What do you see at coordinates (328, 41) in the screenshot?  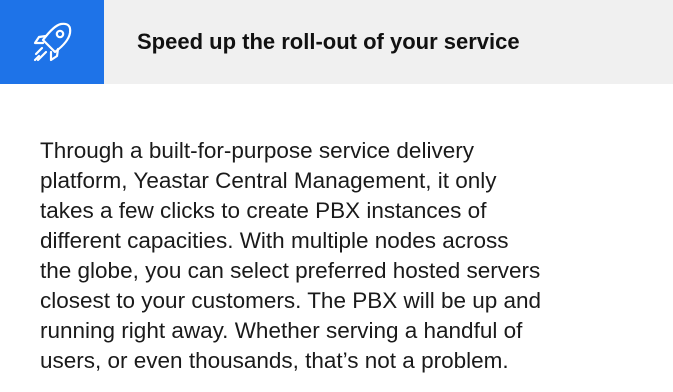 I see `card-title: Speed up the roll-out of your service` at bounding box center [328, 41].